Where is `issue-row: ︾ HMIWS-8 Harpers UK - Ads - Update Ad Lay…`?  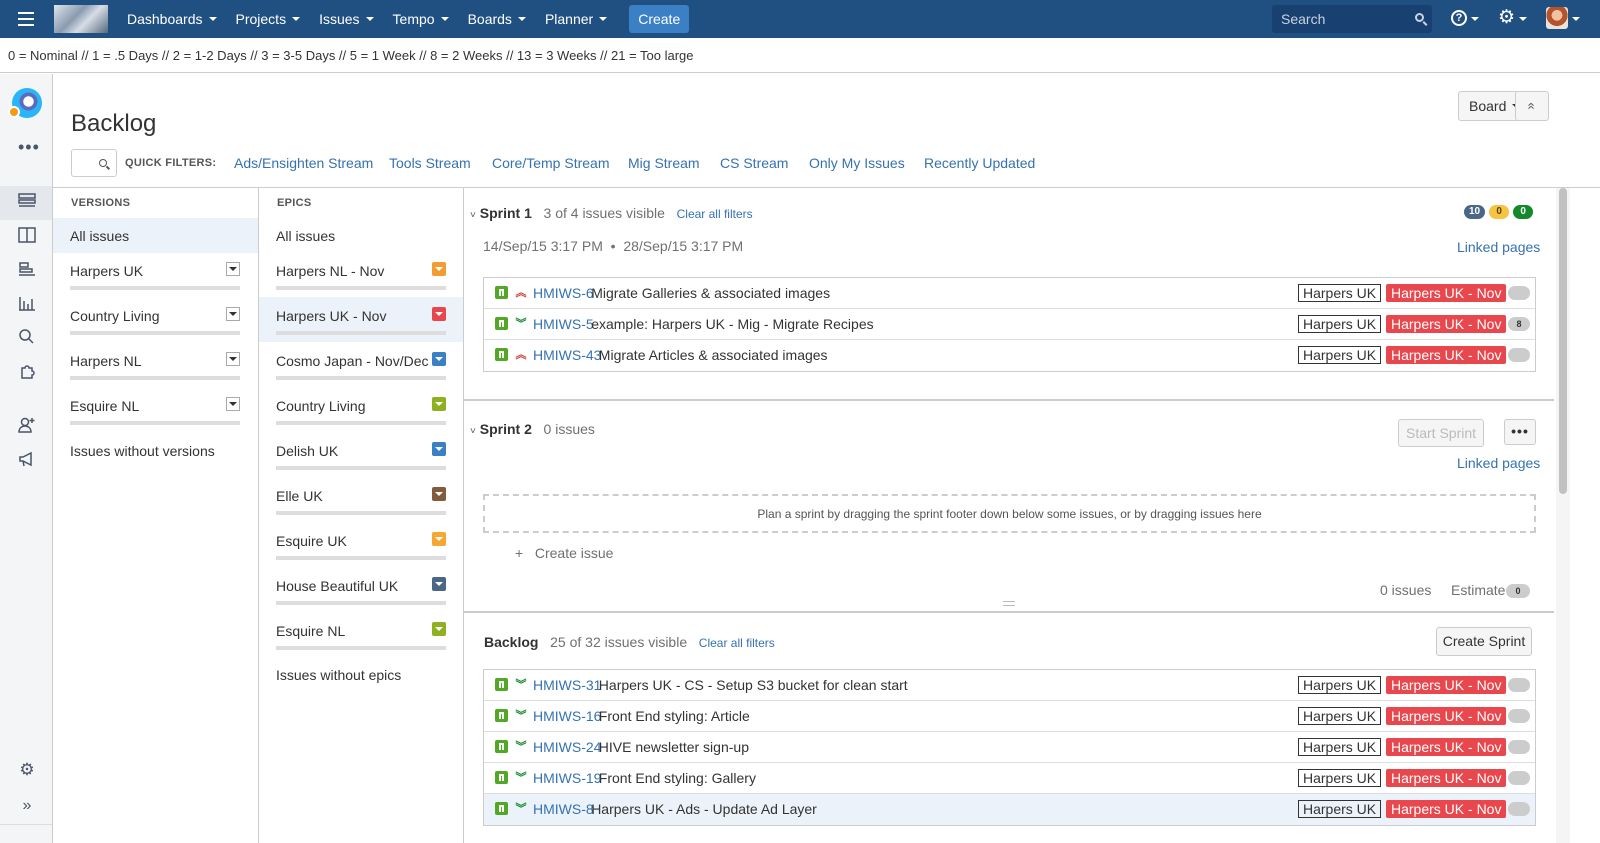
issue-row: ︾ HMIWS-8 Harpers UK - Ads - Update Ad Lay… is located at coordinates (1009, 809).